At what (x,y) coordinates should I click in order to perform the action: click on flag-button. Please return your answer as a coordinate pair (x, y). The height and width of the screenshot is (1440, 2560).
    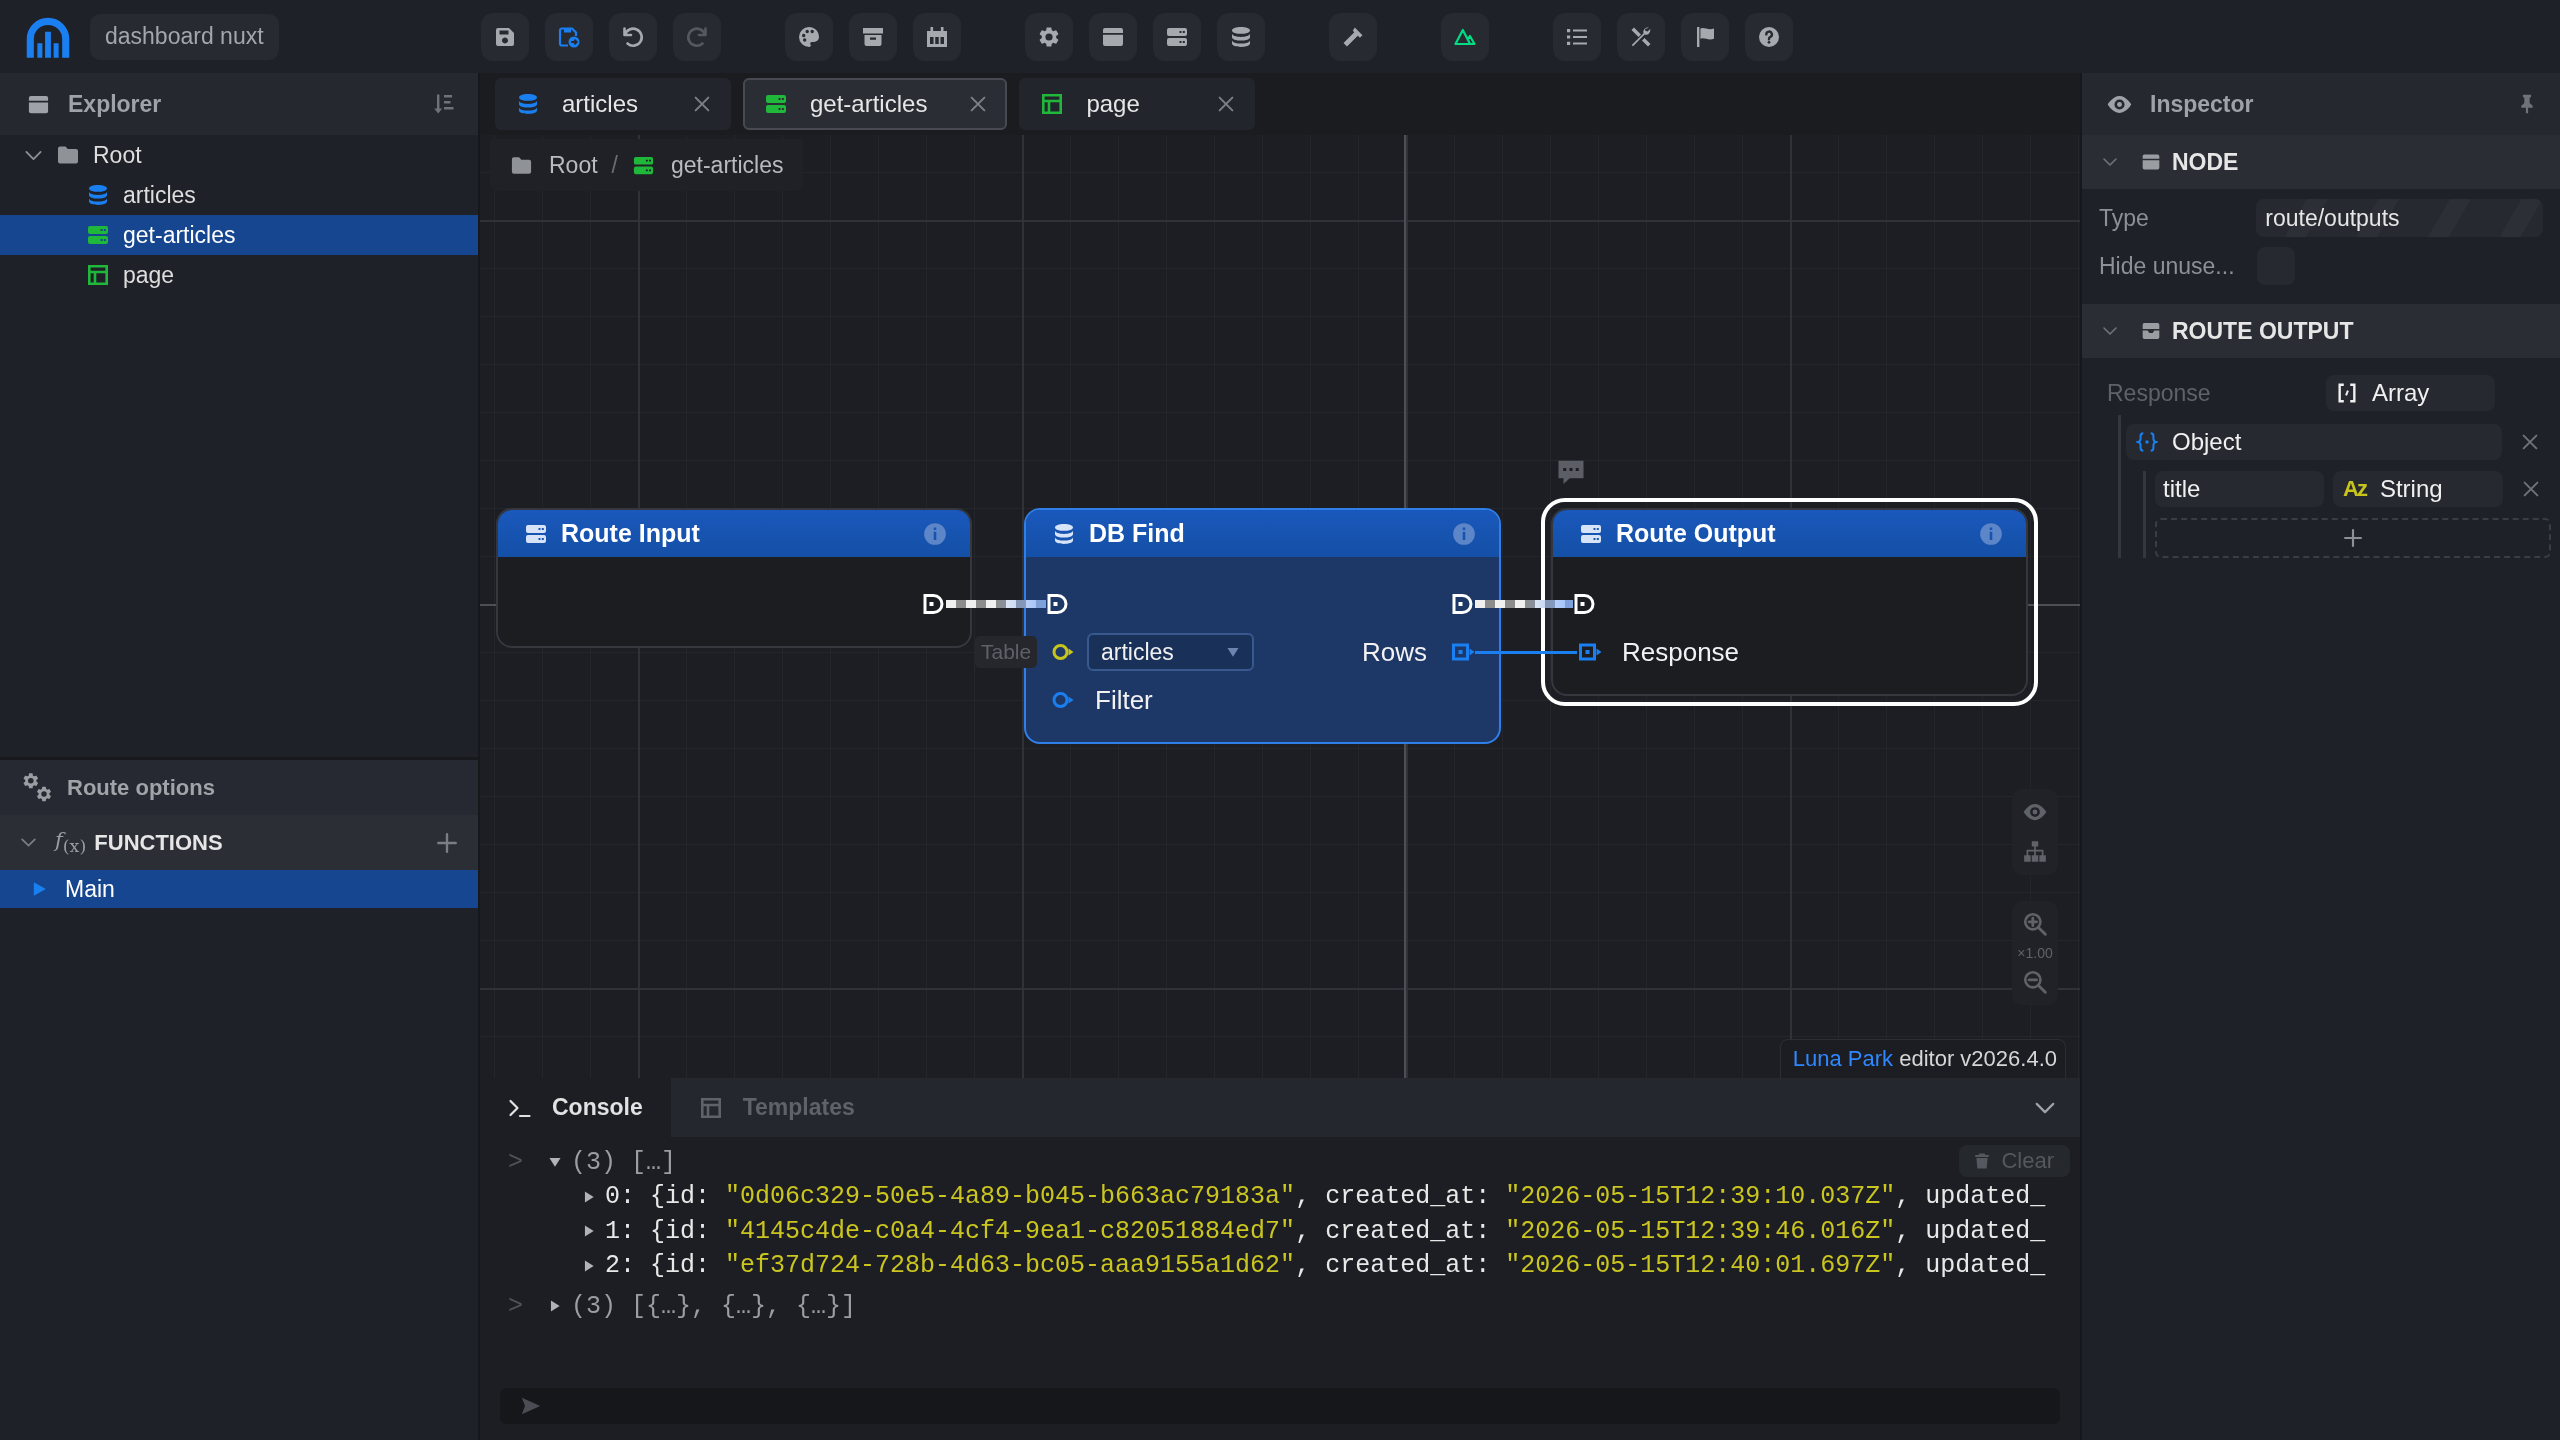
    Looking at the image, I should click on (1704, 36).